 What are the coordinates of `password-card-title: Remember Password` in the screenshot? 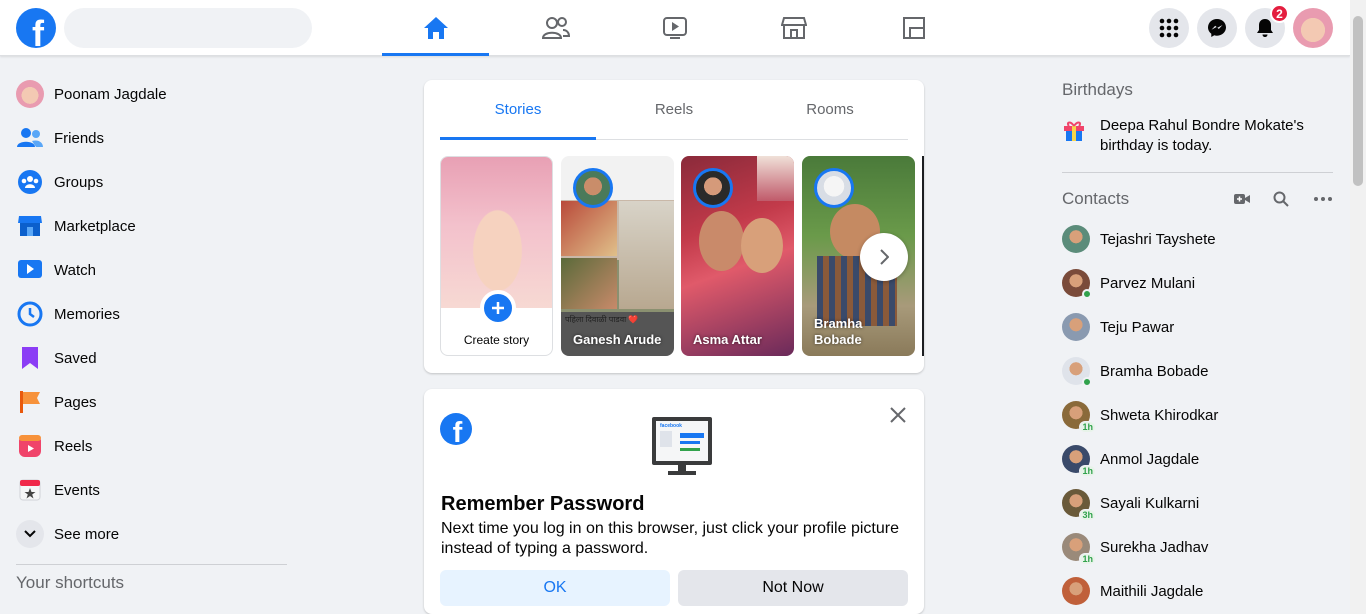 It's located at (543, 504).